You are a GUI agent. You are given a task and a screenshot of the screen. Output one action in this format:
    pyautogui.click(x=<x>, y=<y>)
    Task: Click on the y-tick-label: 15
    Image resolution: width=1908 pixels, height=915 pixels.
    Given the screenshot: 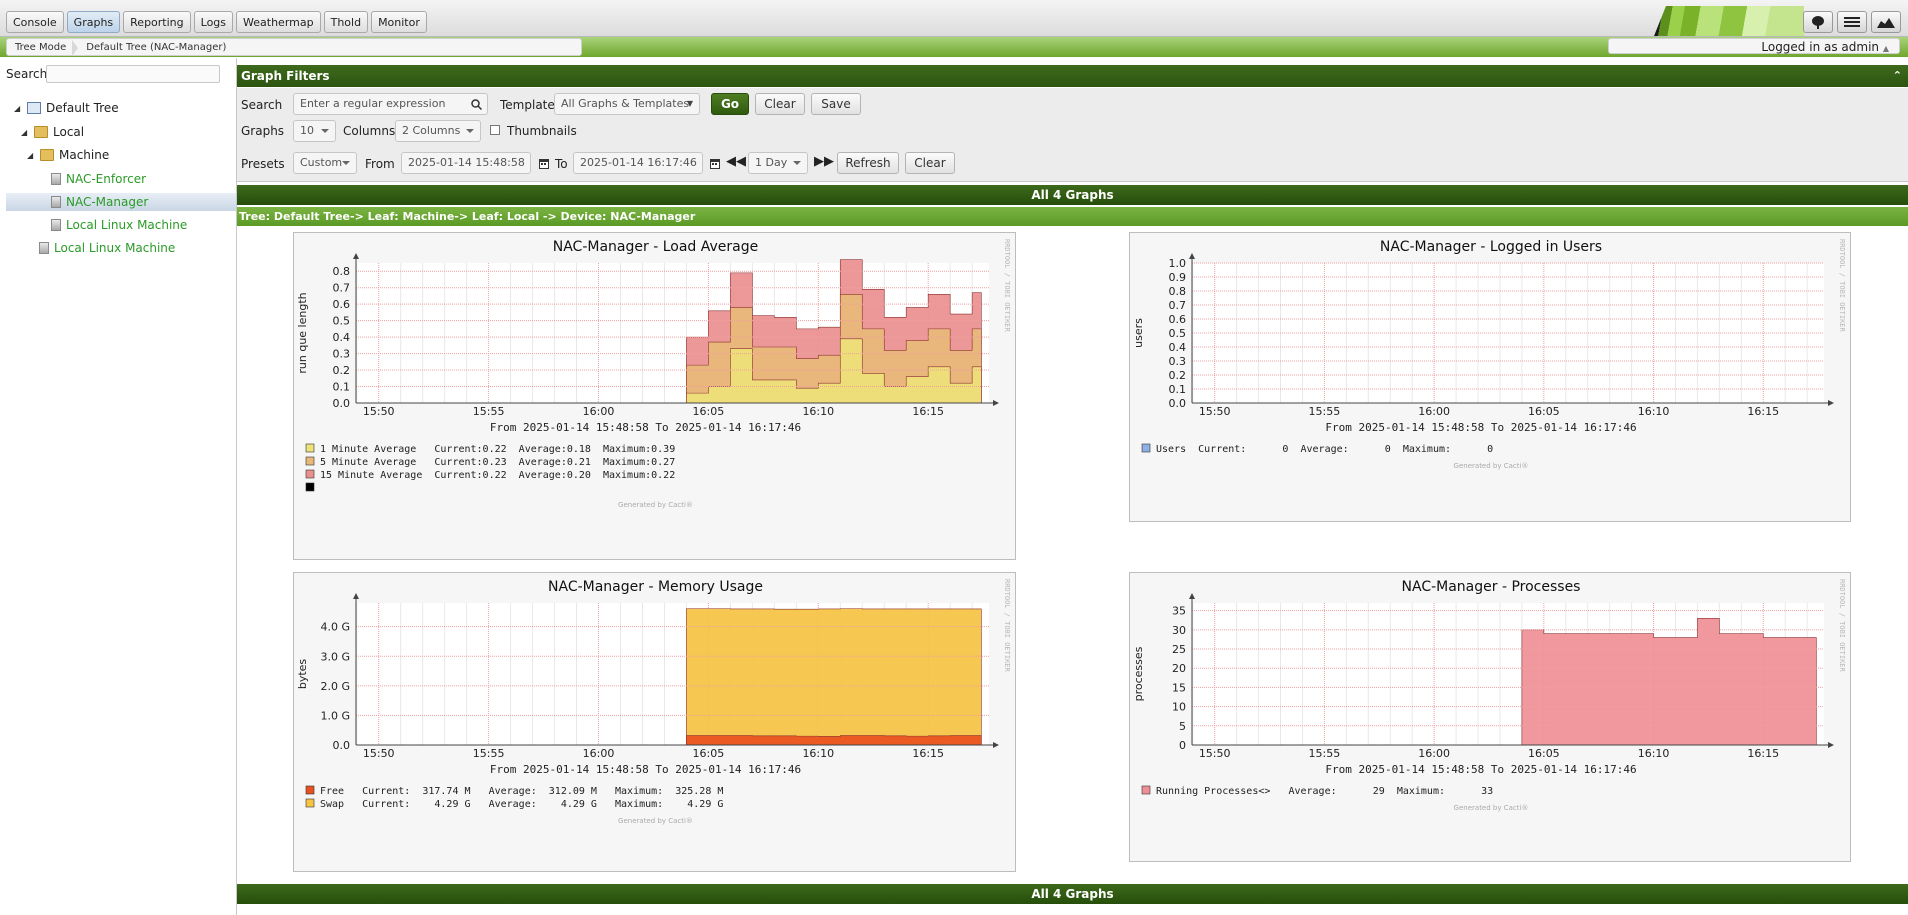 What is the action you would take?
    pyautogui.click(x=1179, y=687)
    